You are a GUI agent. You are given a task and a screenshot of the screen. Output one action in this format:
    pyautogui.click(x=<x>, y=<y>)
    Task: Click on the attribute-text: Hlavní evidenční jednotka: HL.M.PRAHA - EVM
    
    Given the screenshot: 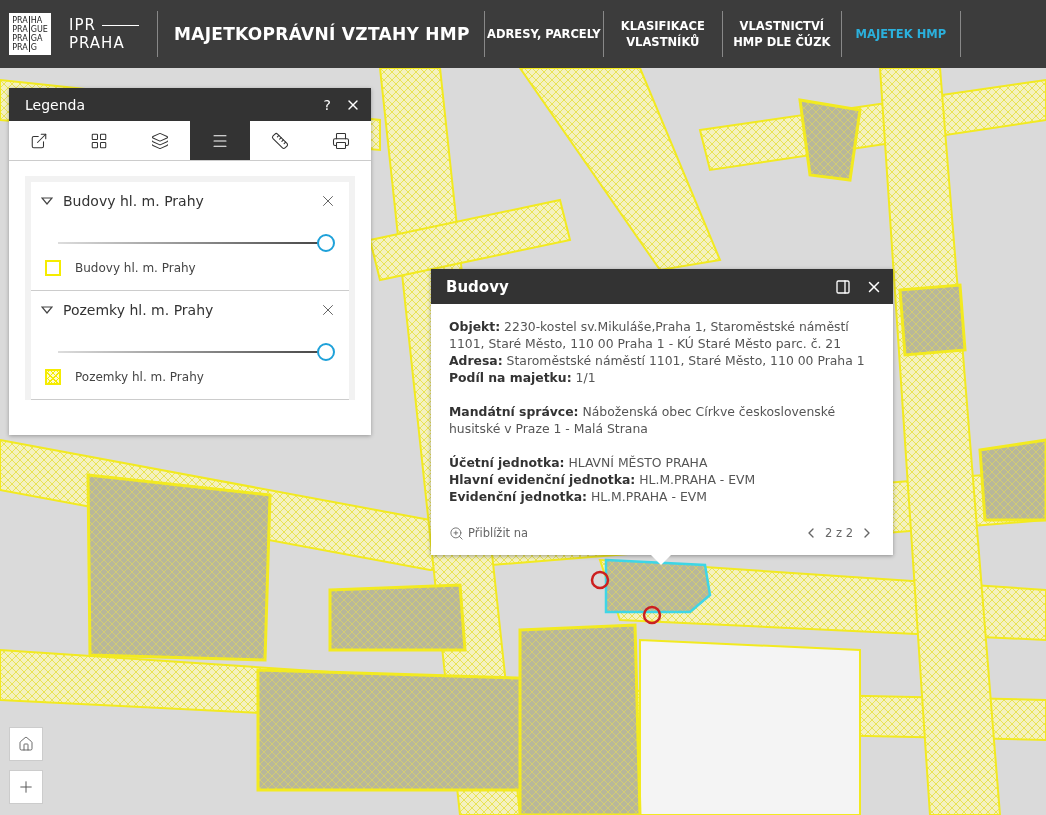 What is the action you would take?
    pyautogui.click(x=603, y=479)
    